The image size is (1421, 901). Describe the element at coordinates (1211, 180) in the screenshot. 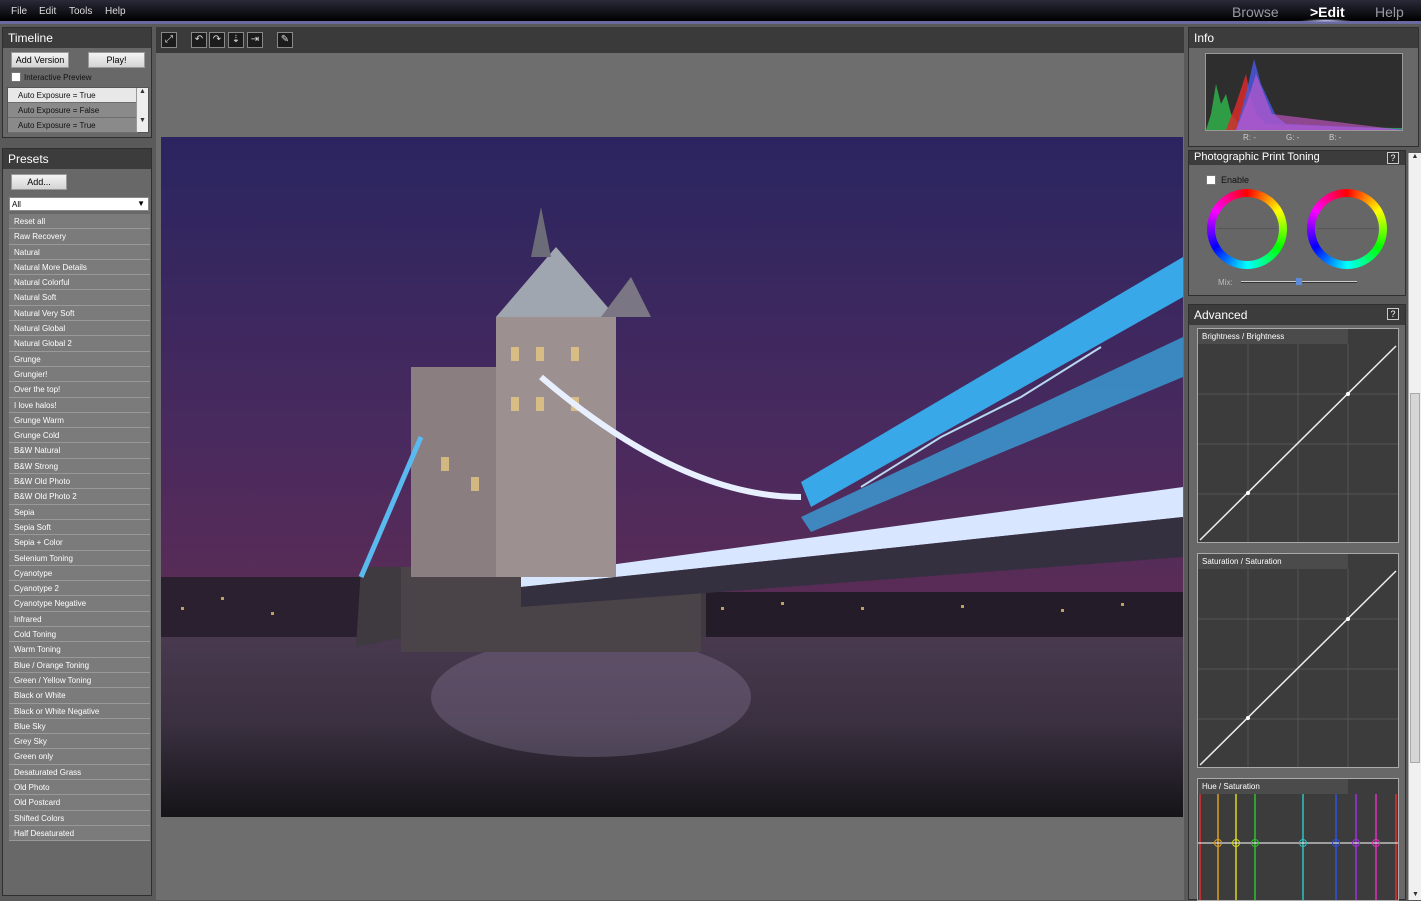

I see `toning-enable-checkbox` at that location.